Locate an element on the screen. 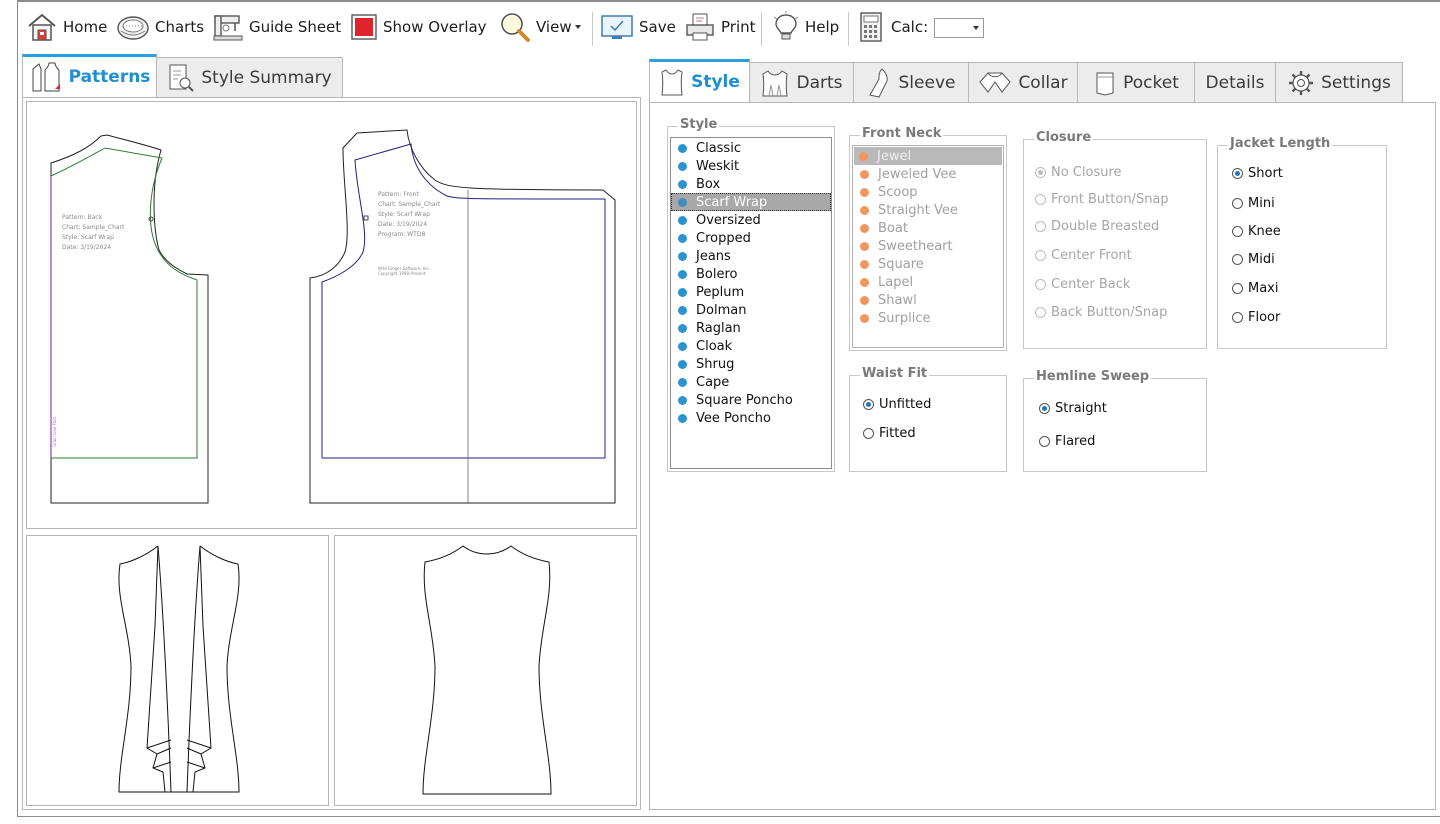 The height and width of the screenshot is (824, 1440). waist-fit-unfitted: Unfitted is located at coordinates (897, 404).